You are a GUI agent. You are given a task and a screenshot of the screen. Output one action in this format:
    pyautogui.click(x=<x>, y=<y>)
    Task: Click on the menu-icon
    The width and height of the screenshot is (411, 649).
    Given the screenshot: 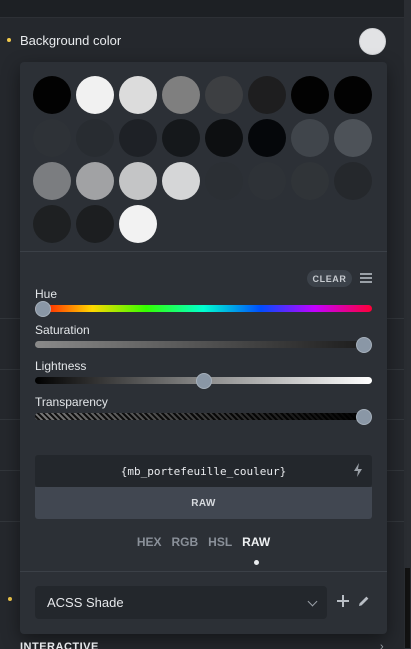 What is the action you would take?
    pyautogui.click(x=366, y=278)
    